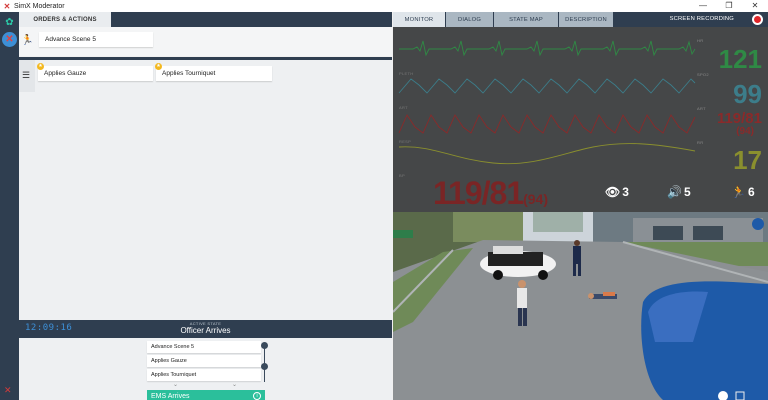 This screenshot has height=400, width=768. Describe the element at coordinates (406, 73) in the screenshot. I see `pleth-label: PLETH` at that location.